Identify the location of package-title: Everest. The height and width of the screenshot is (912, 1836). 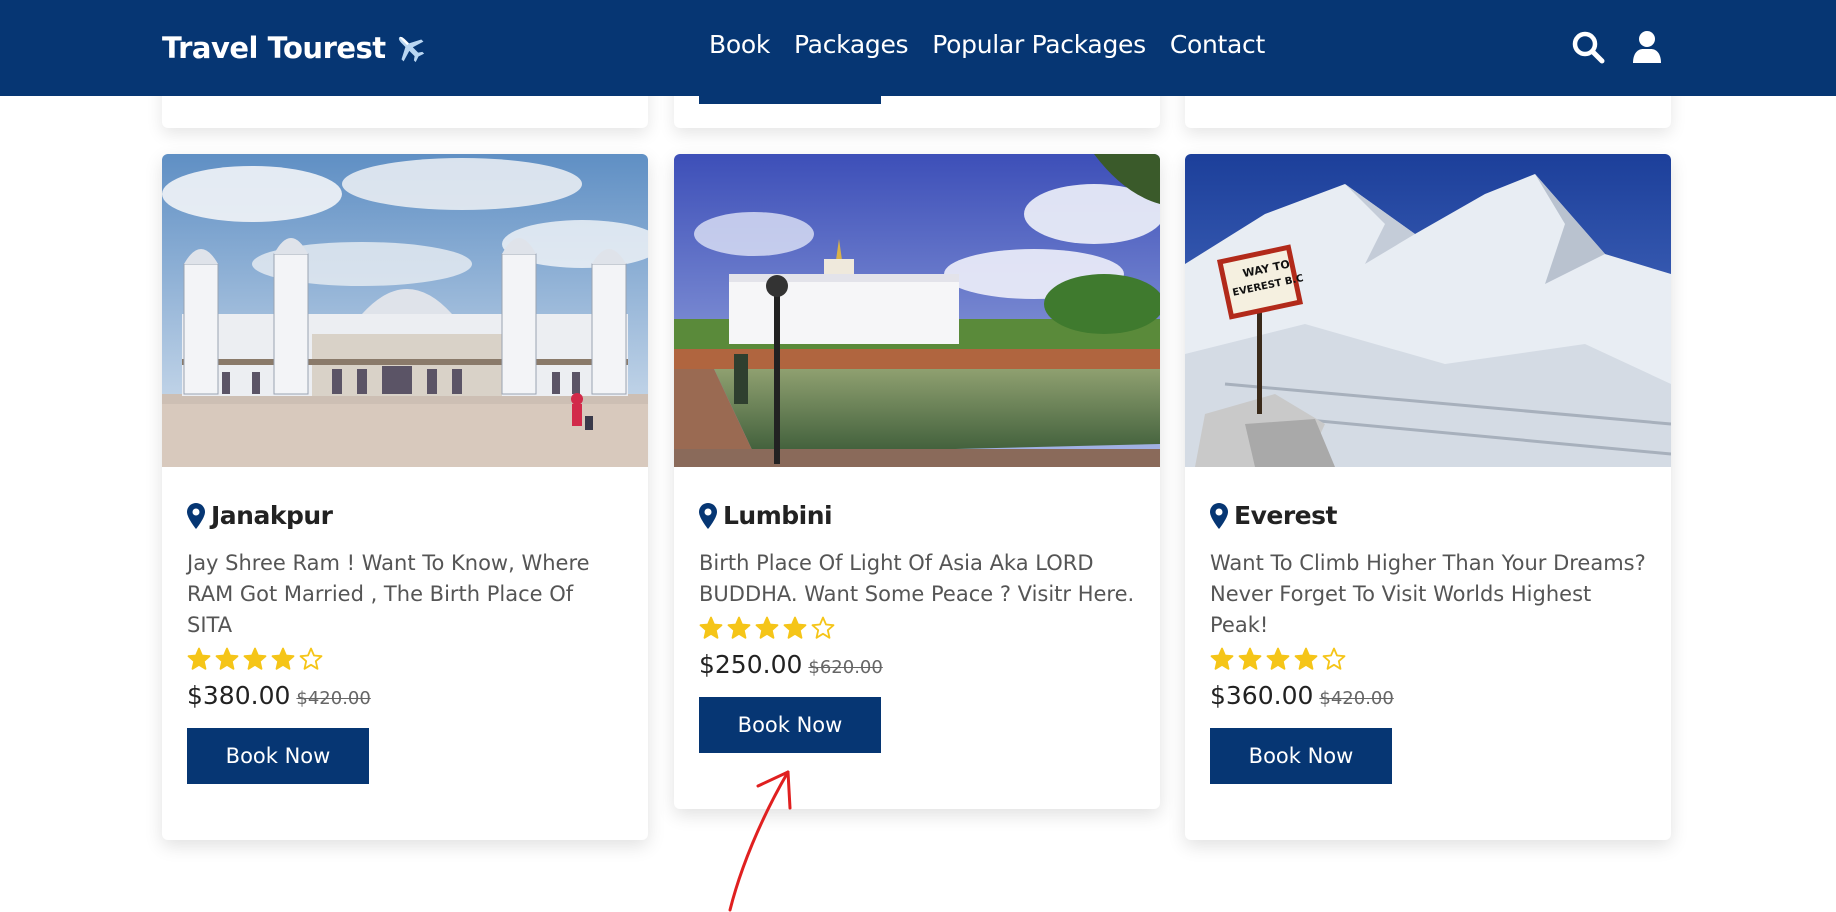
(1285, 515).